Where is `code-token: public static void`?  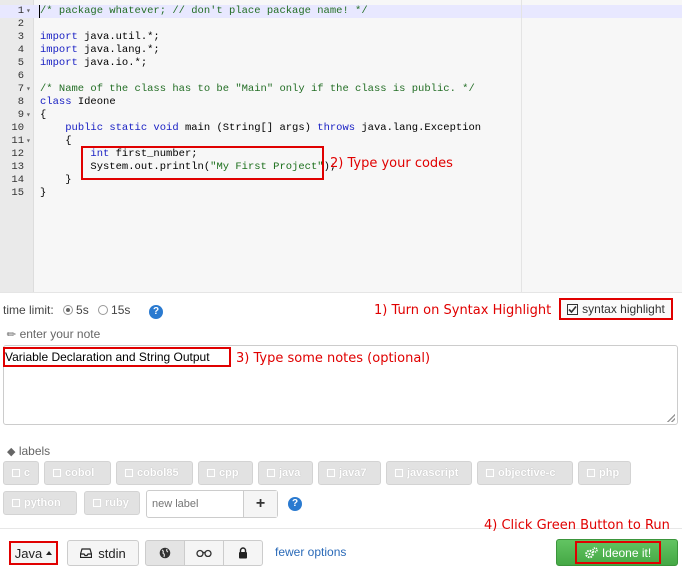
code-token: public static void is located at coordinates (122, 128).